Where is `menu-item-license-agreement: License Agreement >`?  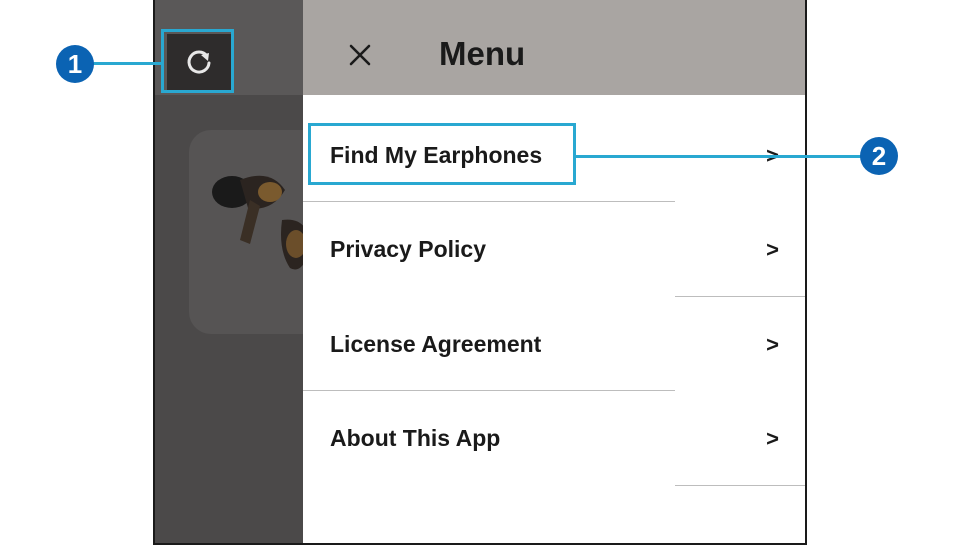 menu-item-license-agreement: License Agreement > is located at coordinates (554, 344).